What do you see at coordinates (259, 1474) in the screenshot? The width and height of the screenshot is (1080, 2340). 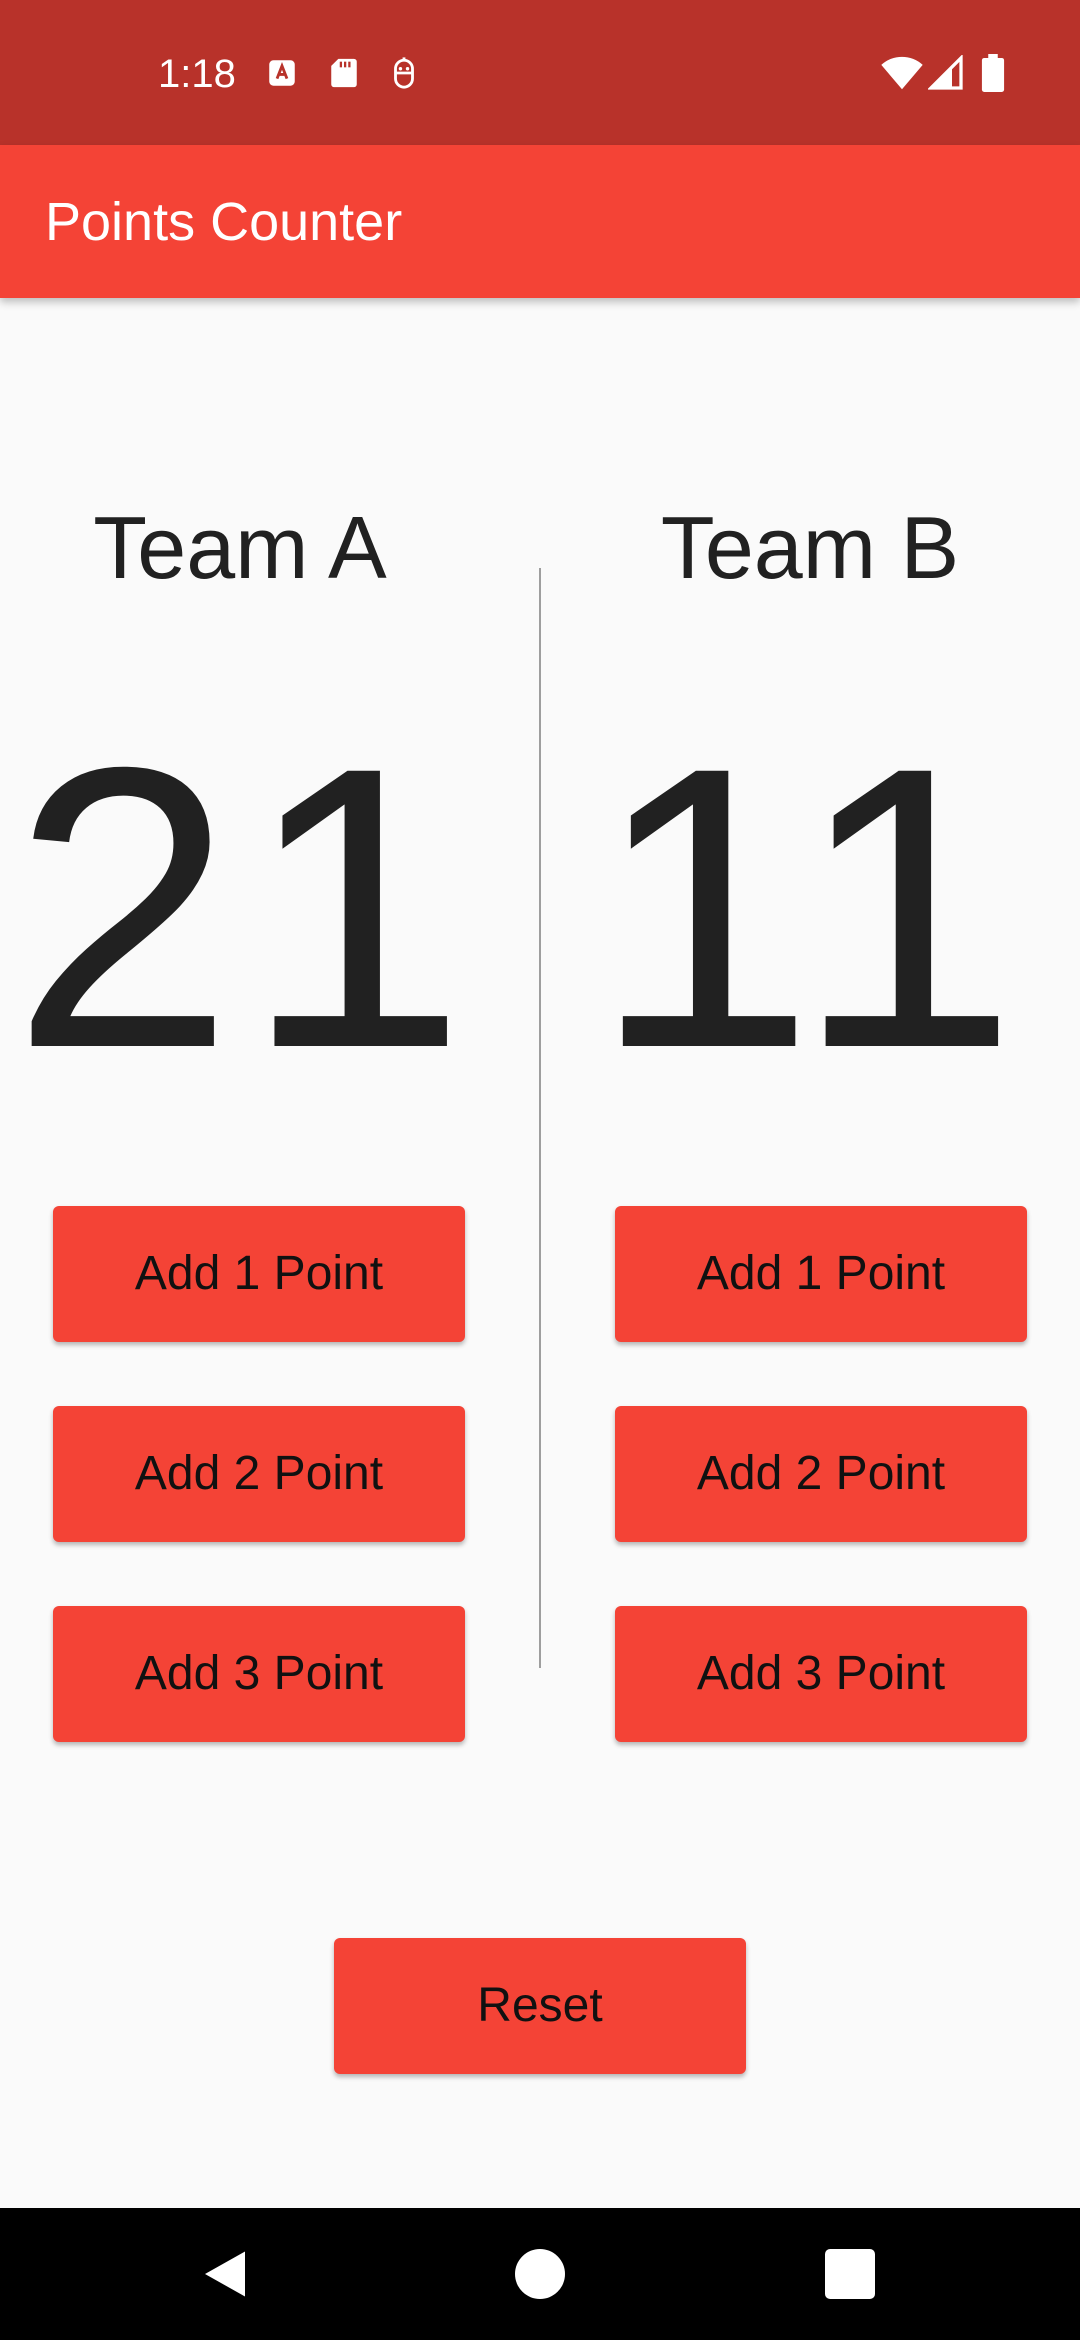 I see `team-a-add-2-button: Add 2 Point` at bounding box center [259, 1474].